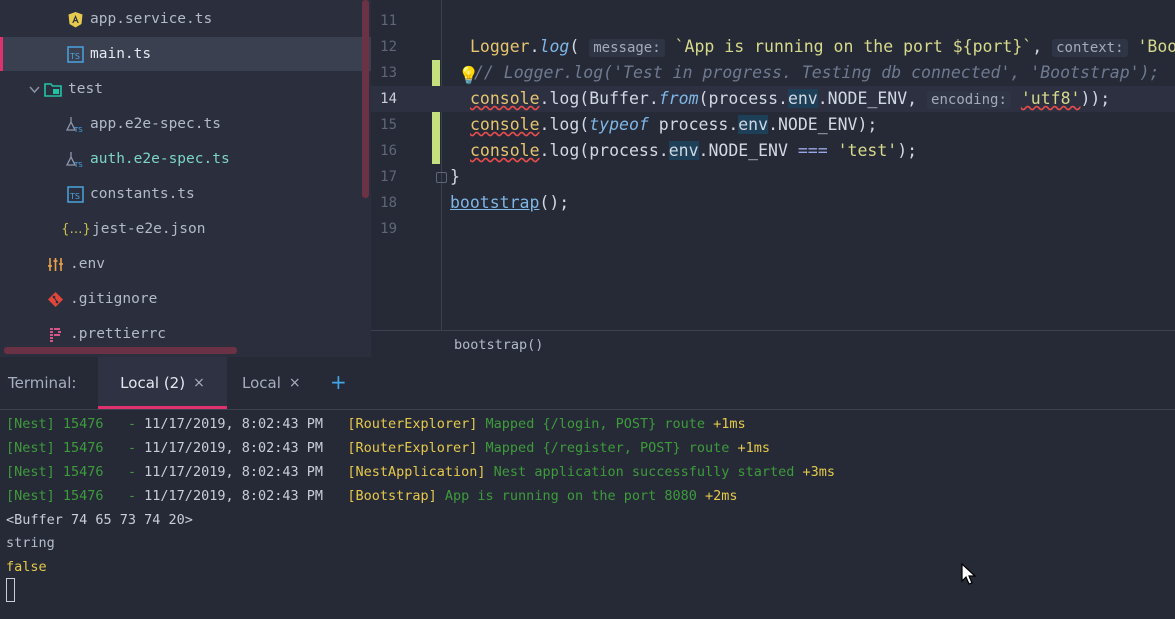 This screenshot has width=1175, height=619. I want to click on log-message: Mapped {/register, POST} route, so click(603, 448).